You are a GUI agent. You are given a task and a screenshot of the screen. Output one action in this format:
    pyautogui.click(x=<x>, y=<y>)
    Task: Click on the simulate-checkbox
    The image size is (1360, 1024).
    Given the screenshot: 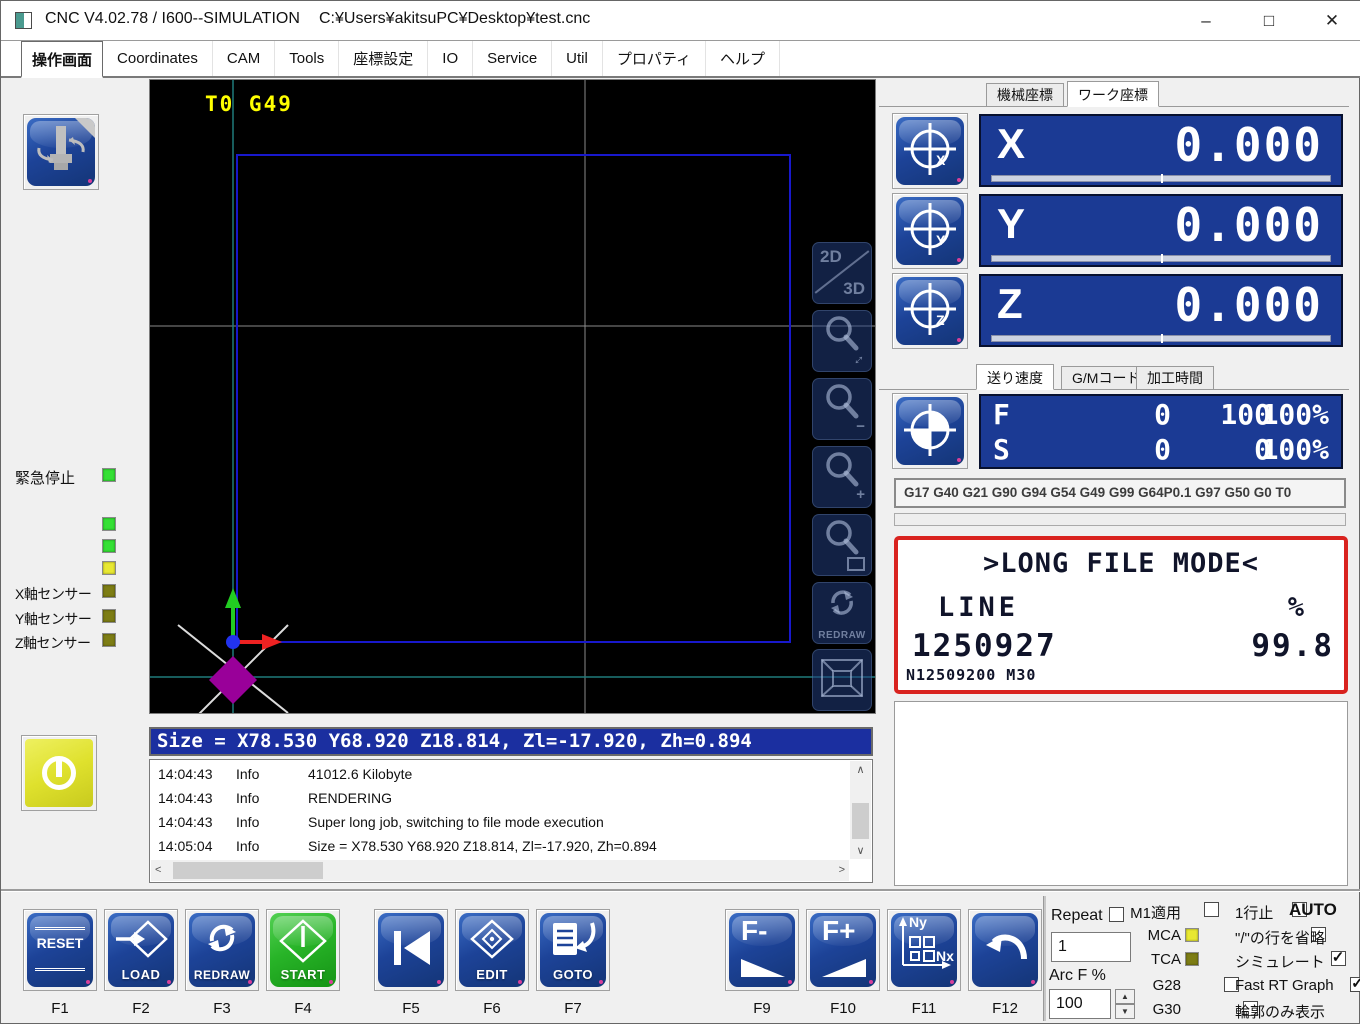 What is the action you would take?
    pyautogui.click(x=1338, y=957)
    